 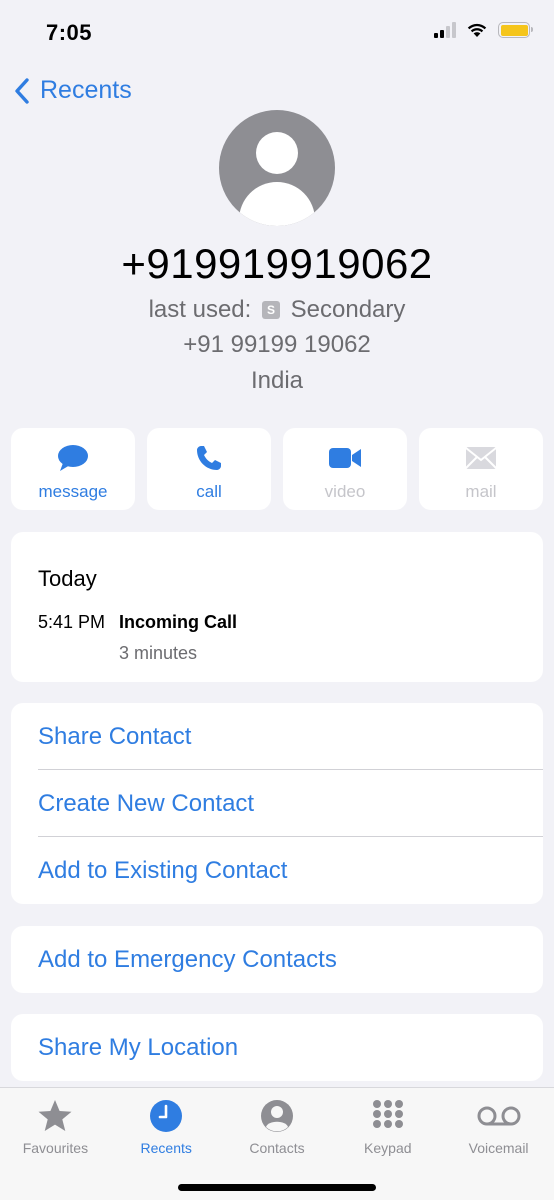 What do you see at coordinates (166, 1116) in the screenshot?
I see `clock-icon` at bounding box center [166, 1116].